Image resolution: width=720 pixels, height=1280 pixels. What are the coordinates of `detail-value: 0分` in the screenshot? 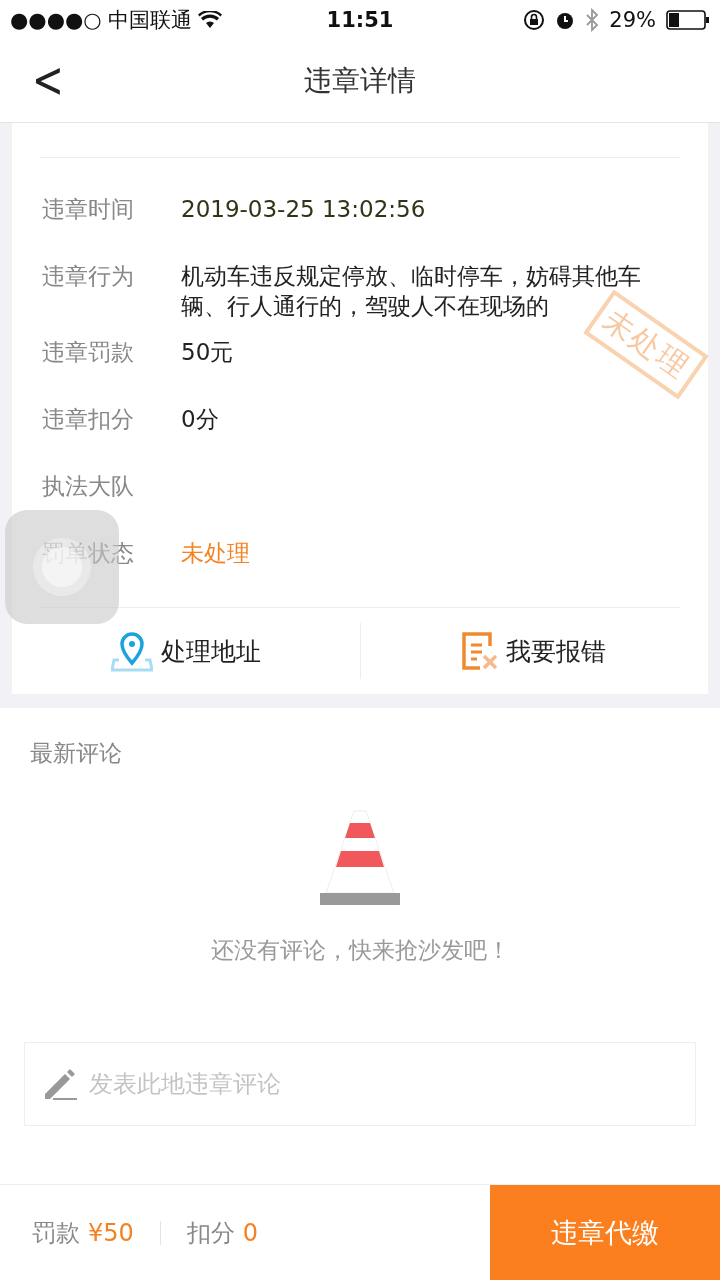 It's located at (200, 419).